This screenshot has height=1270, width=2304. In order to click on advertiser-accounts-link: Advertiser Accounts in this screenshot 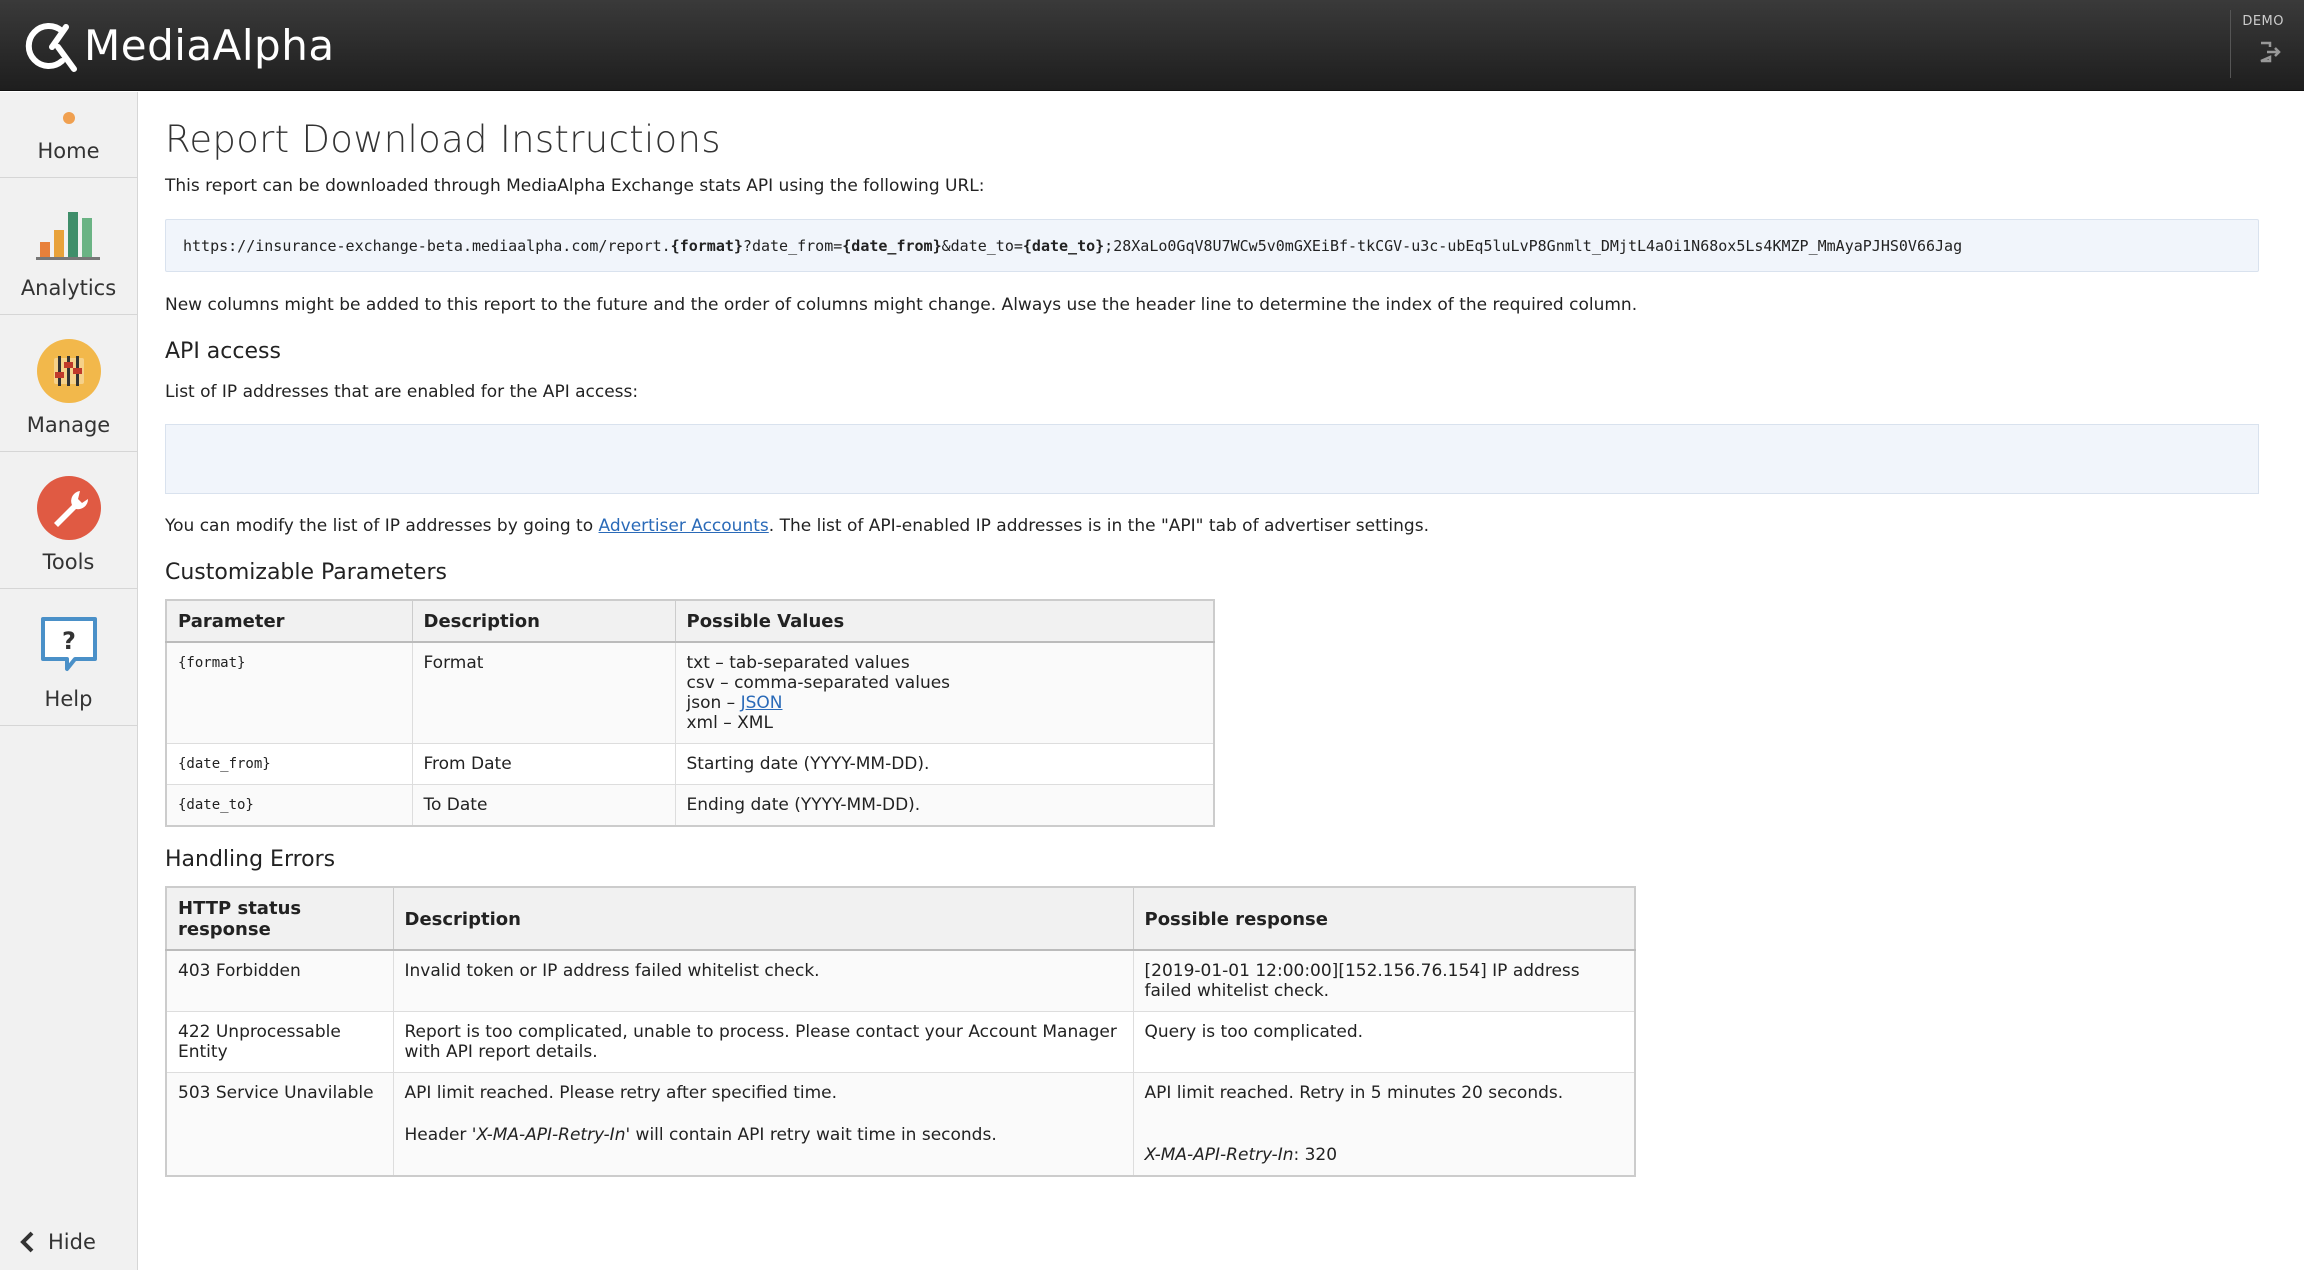, I will do `click(684, 526)`.